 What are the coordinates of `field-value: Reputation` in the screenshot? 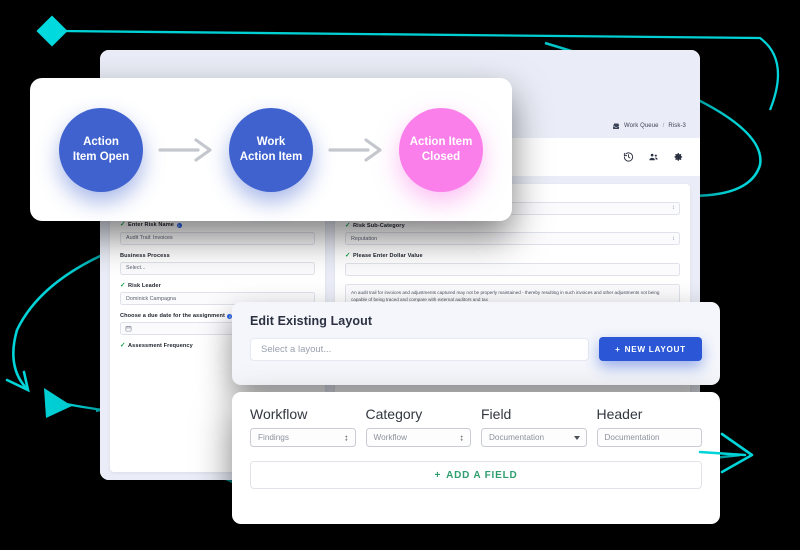 It's located at (364, 238).